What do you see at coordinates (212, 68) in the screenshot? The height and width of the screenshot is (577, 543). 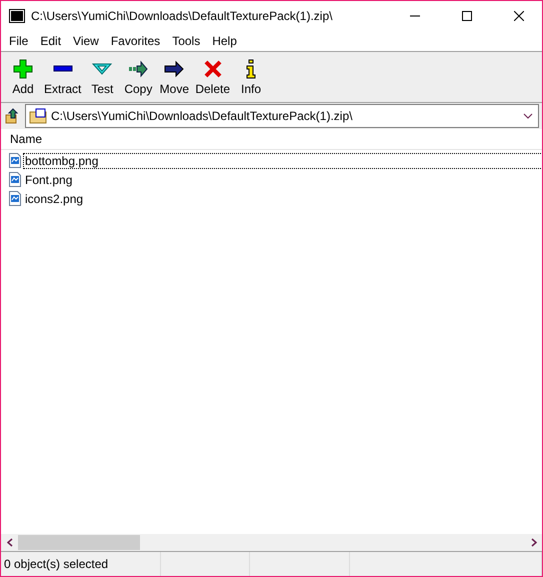 I see `cross-icon` at bounding box center [212, 68].